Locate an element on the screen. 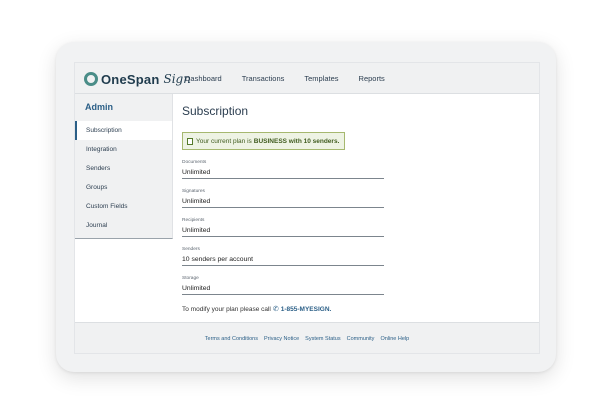  footer-link-status: System Status is located at coordinates (322, 339).